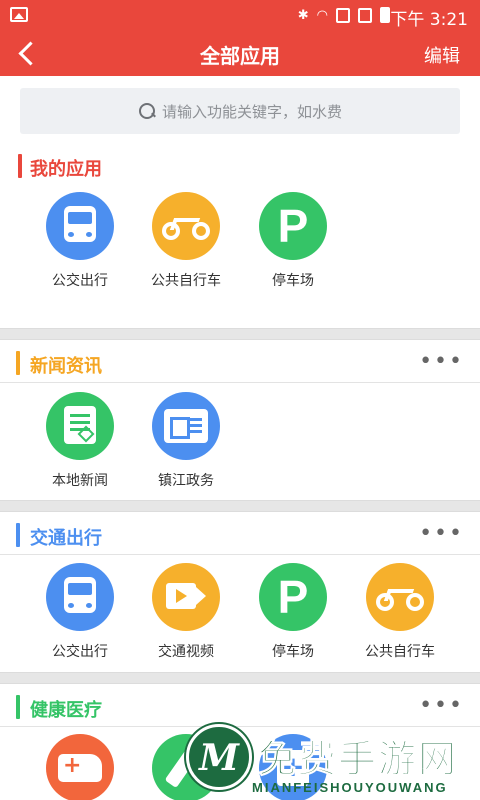  Describe the element at coordinates (240, 706) in the screenshot. I see `section-health-header: 健康医疗 •••` at that location.